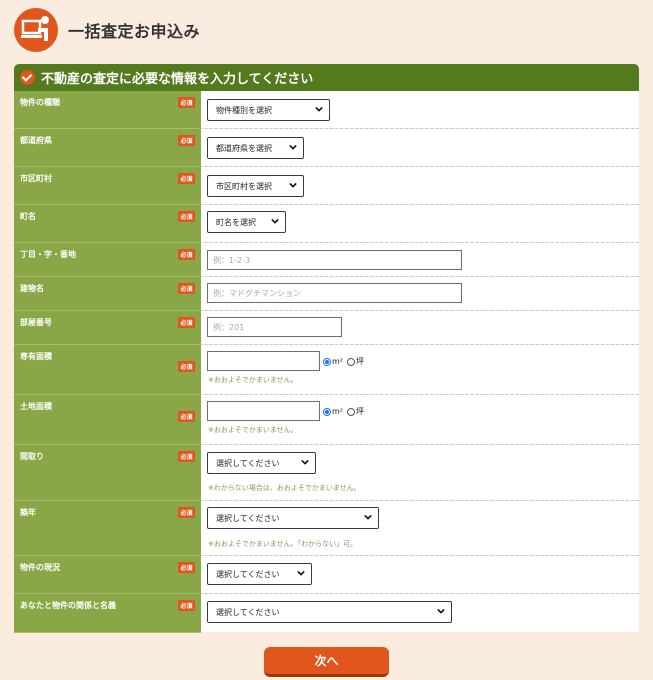 Image resolution: width=653 pixels, height=680 pixels. Describe the element at coordinates (40, 567) in the screenshot. I see `label-status: 物件の現況` at that location.